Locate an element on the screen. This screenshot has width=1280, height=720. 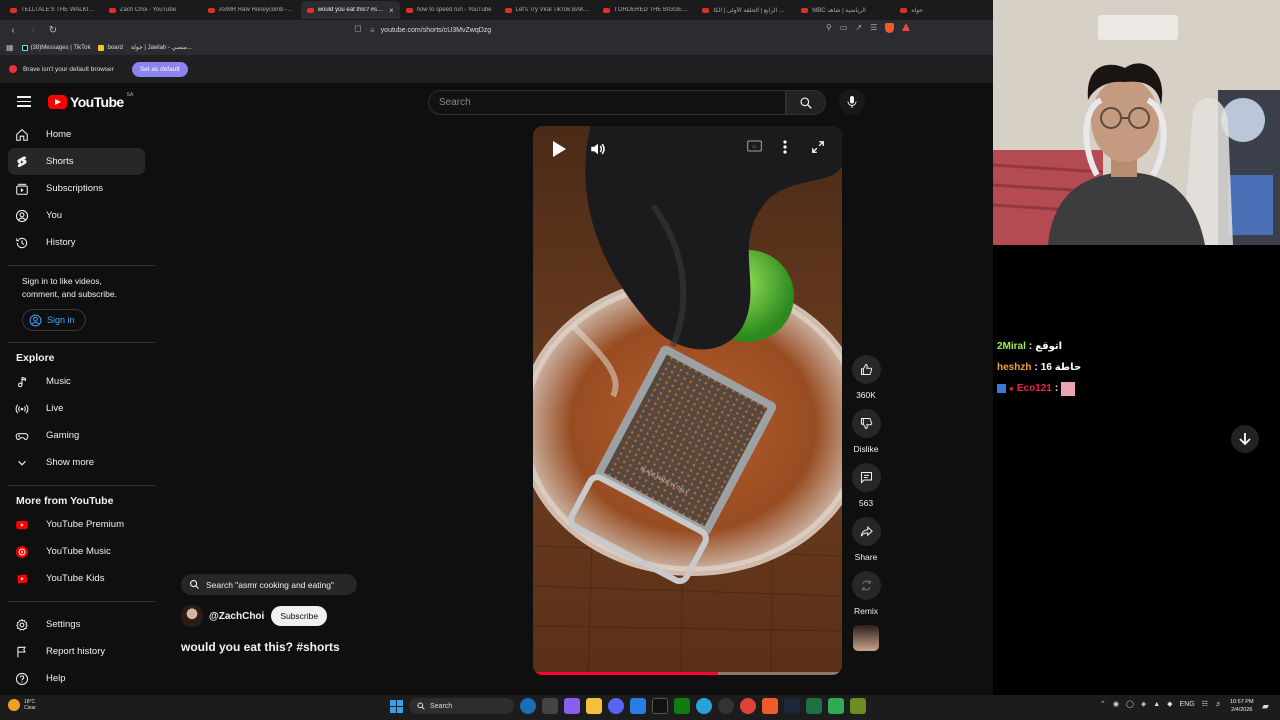
sidebar-item-history: History is located at coordinates (76, 242).